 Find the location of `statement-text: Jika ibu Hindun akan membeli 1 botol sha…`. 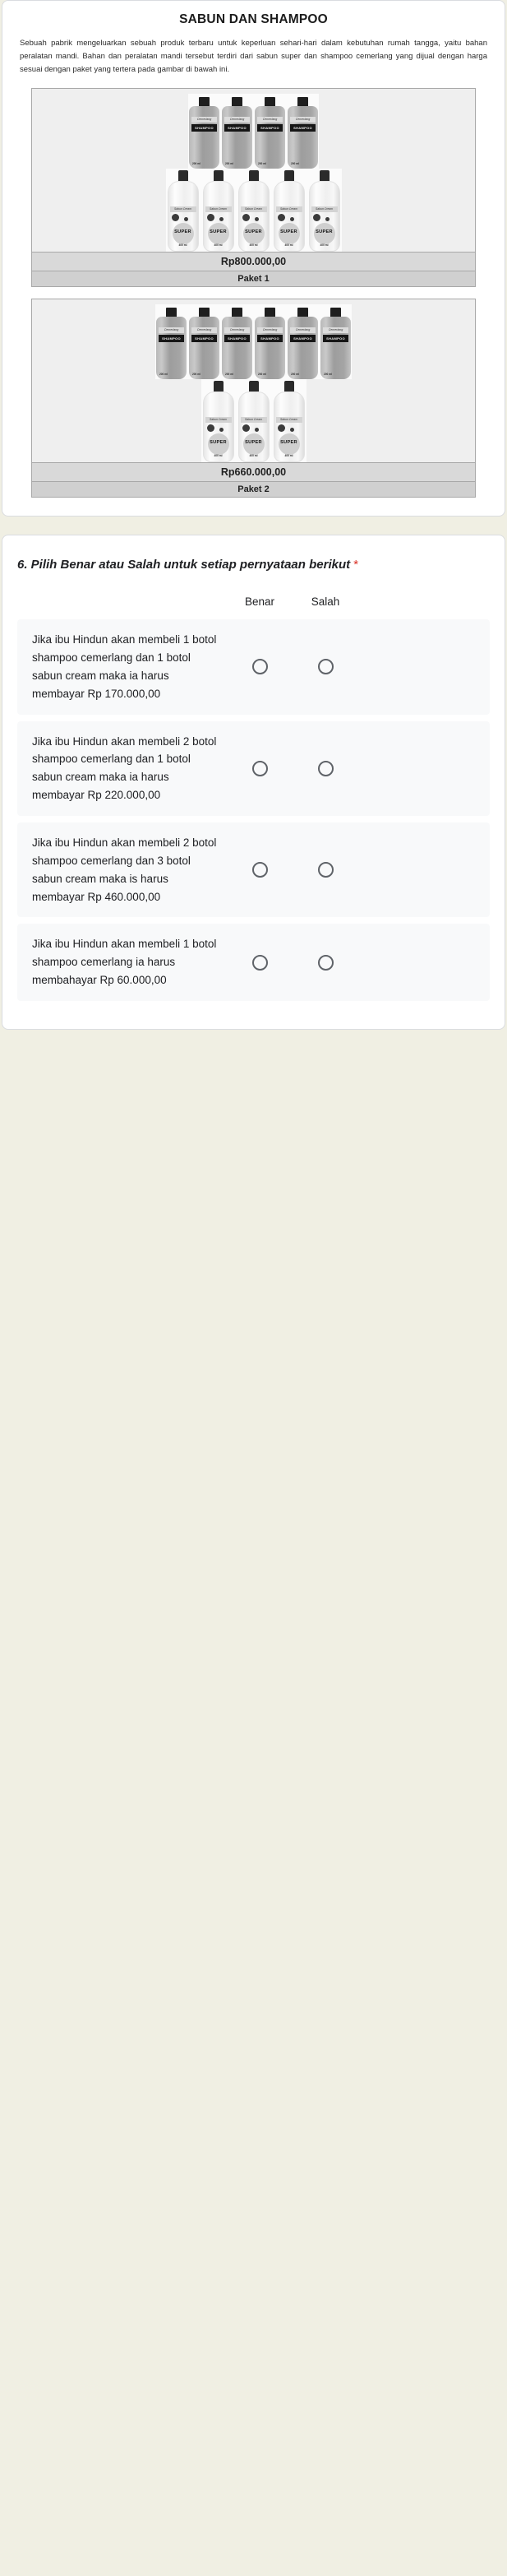

statement-text: Jika ibu Hindun akan membeli 1 botol sha… is located at coordinates (124, 667).